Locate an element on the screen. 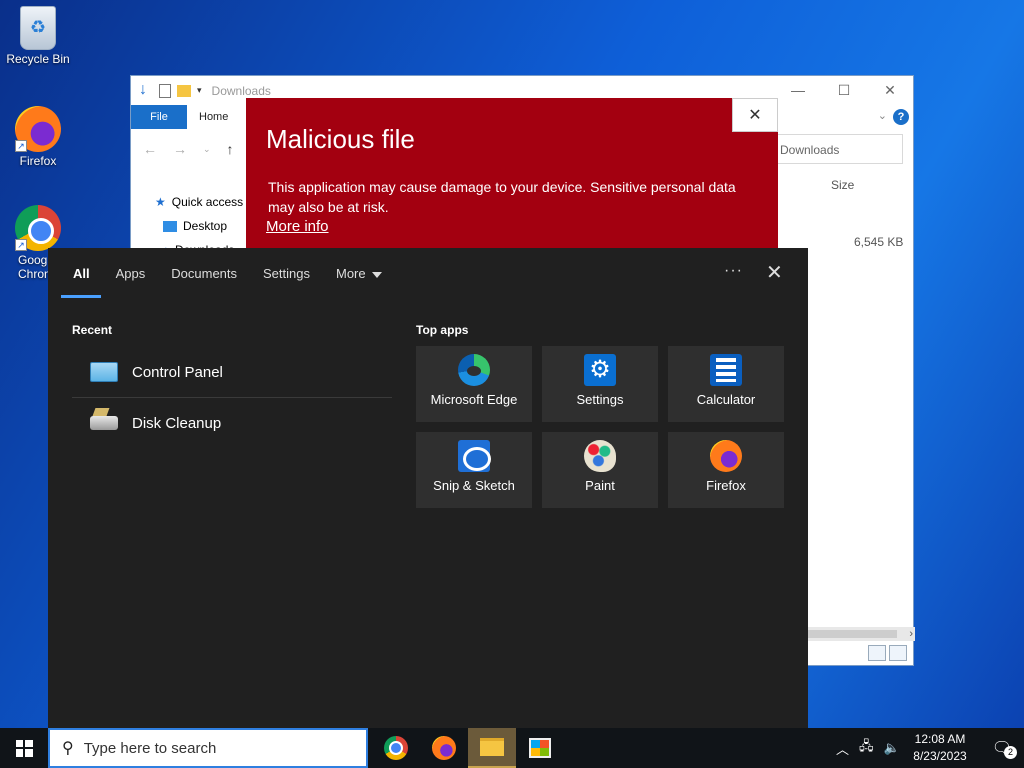 This screenshot has width=1024, height=768. search-close-button: ✕ is located at coordinates (774, 272).